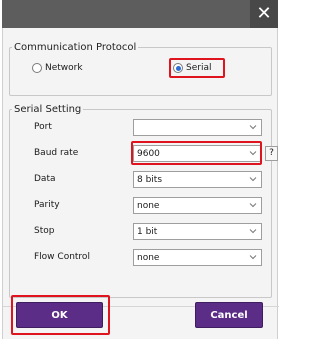 The image size is (320, 339). What do you see at coordinates (197, 127) in the screenshot?
I see `port-select` at bounding box center [197, 127].